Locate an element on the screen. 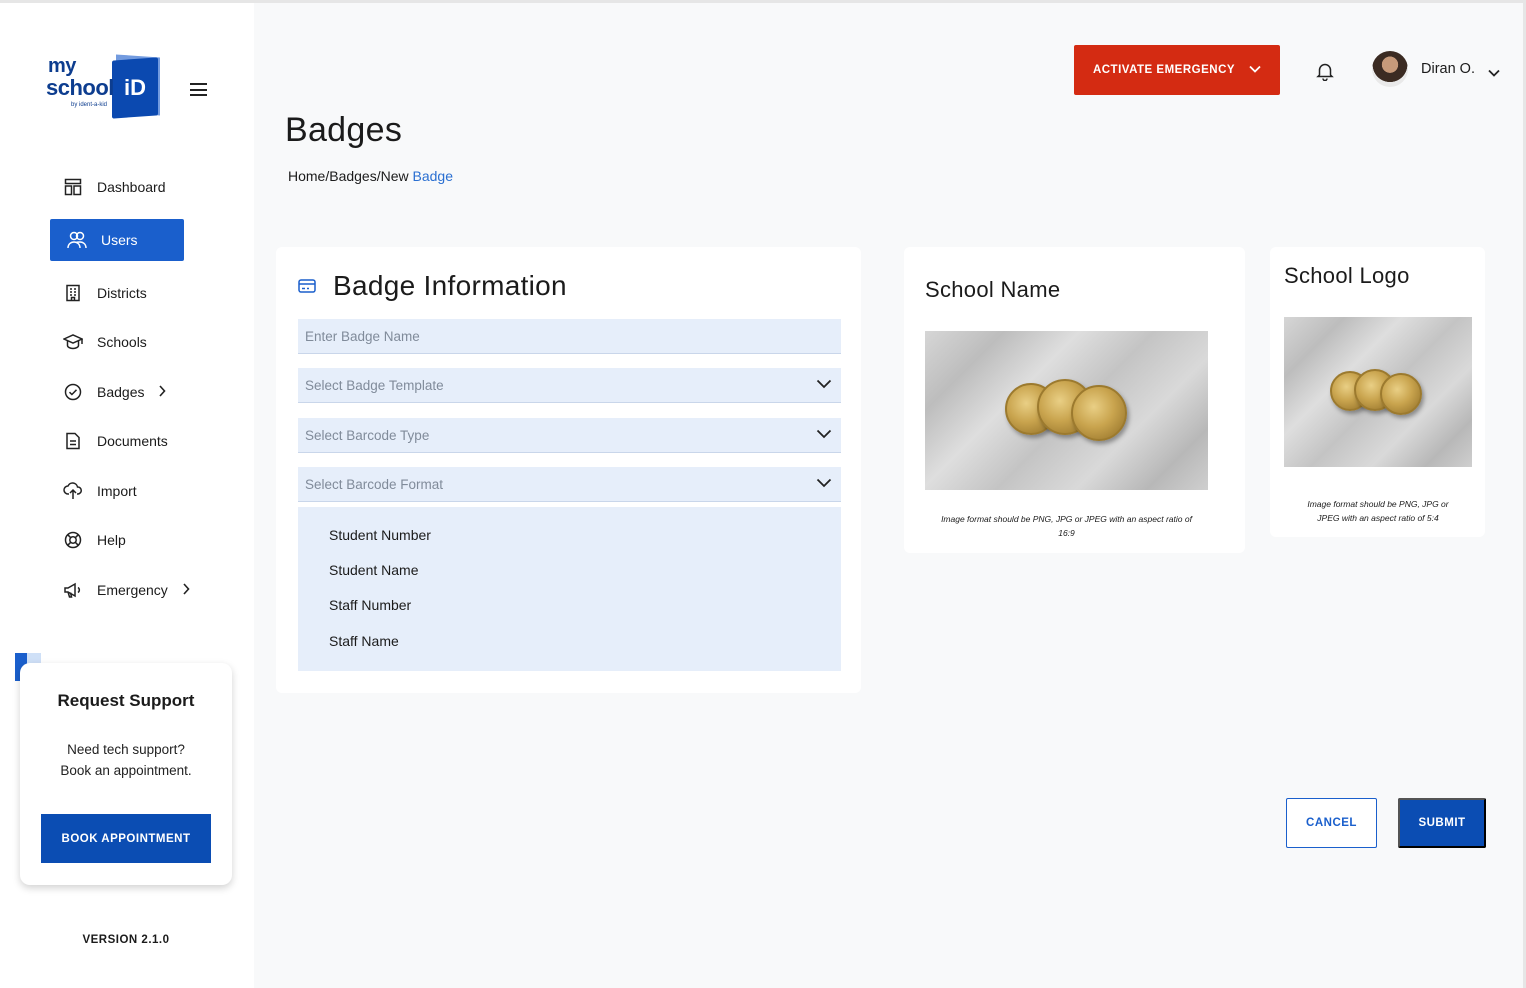 Image resolution: width=1526 pixels, height=988 pixels. support-line-2: Book an appointment. is located at coordinates (126, 770).